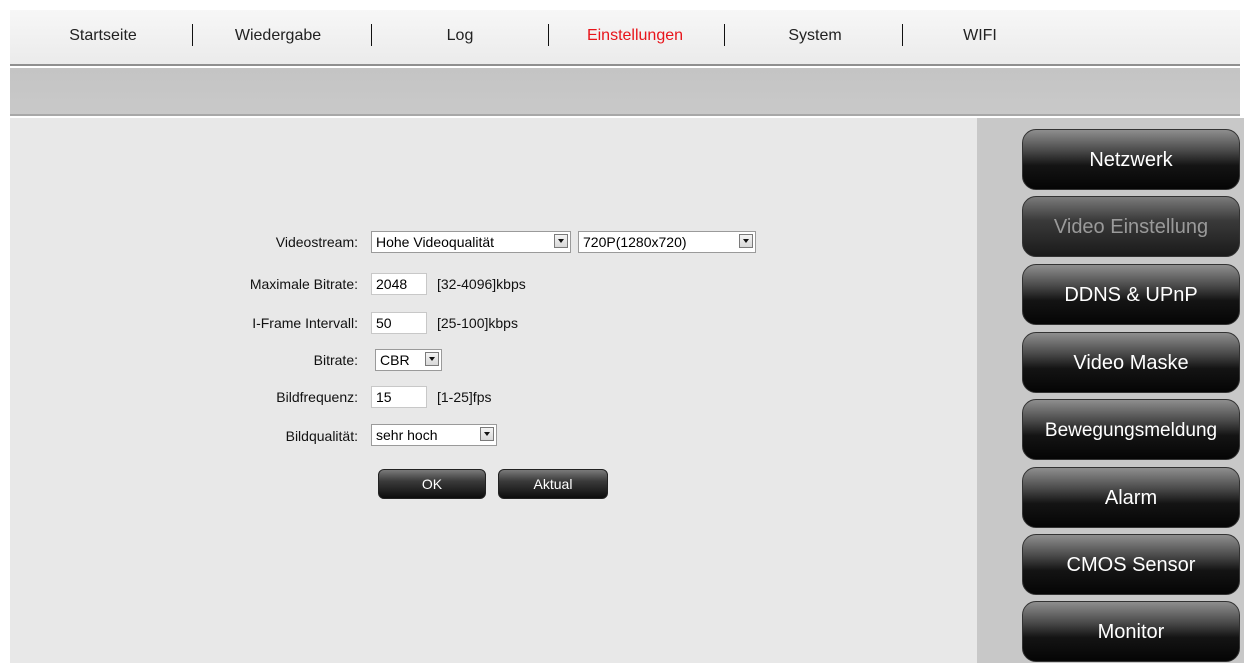 The width and height of the screenshot is (1244, 663). What do you see at coordinates (321, 436) in the screenshot?
I see `image-quality-label: Bildqualität:` at bounding box center [321, 436].